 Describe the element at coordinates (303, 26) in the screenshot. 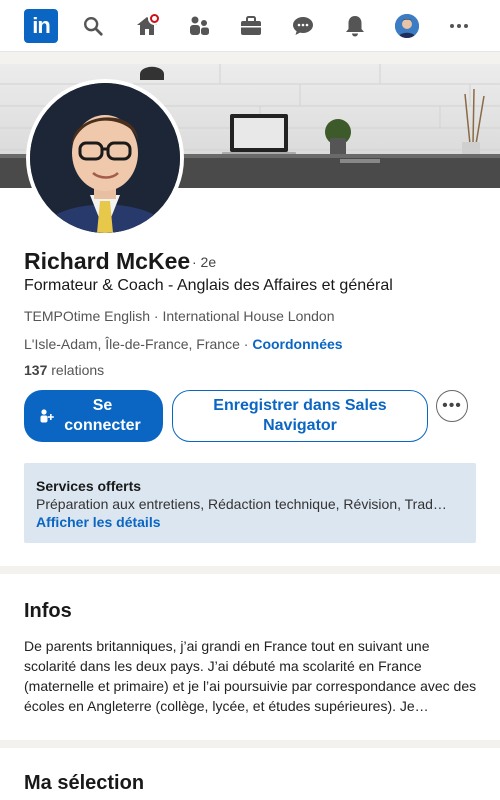

I see `messaging-icon` at that location.